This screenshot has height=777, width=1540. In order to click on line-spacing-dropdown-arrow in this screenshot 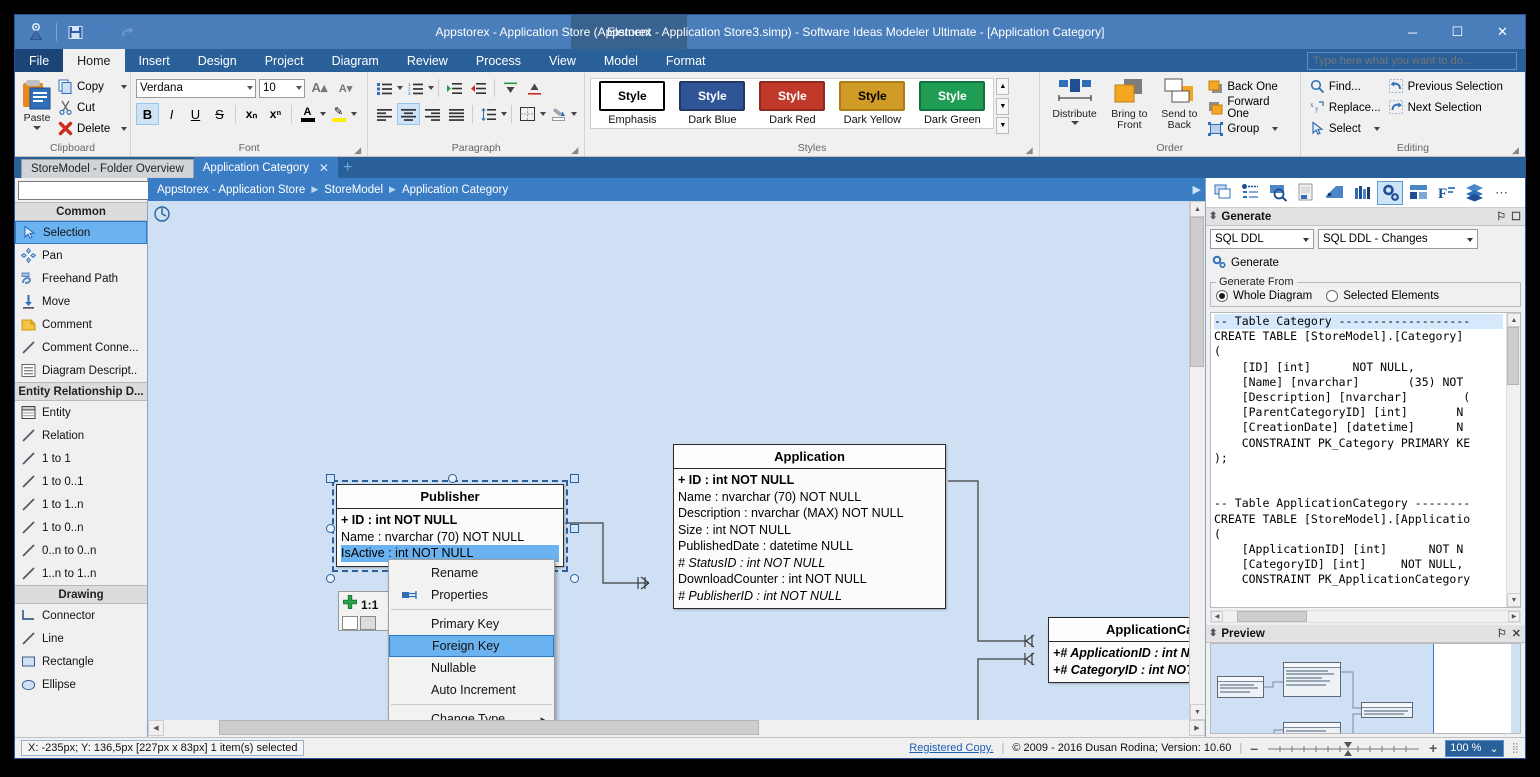, I will do `click(504, 114)`.